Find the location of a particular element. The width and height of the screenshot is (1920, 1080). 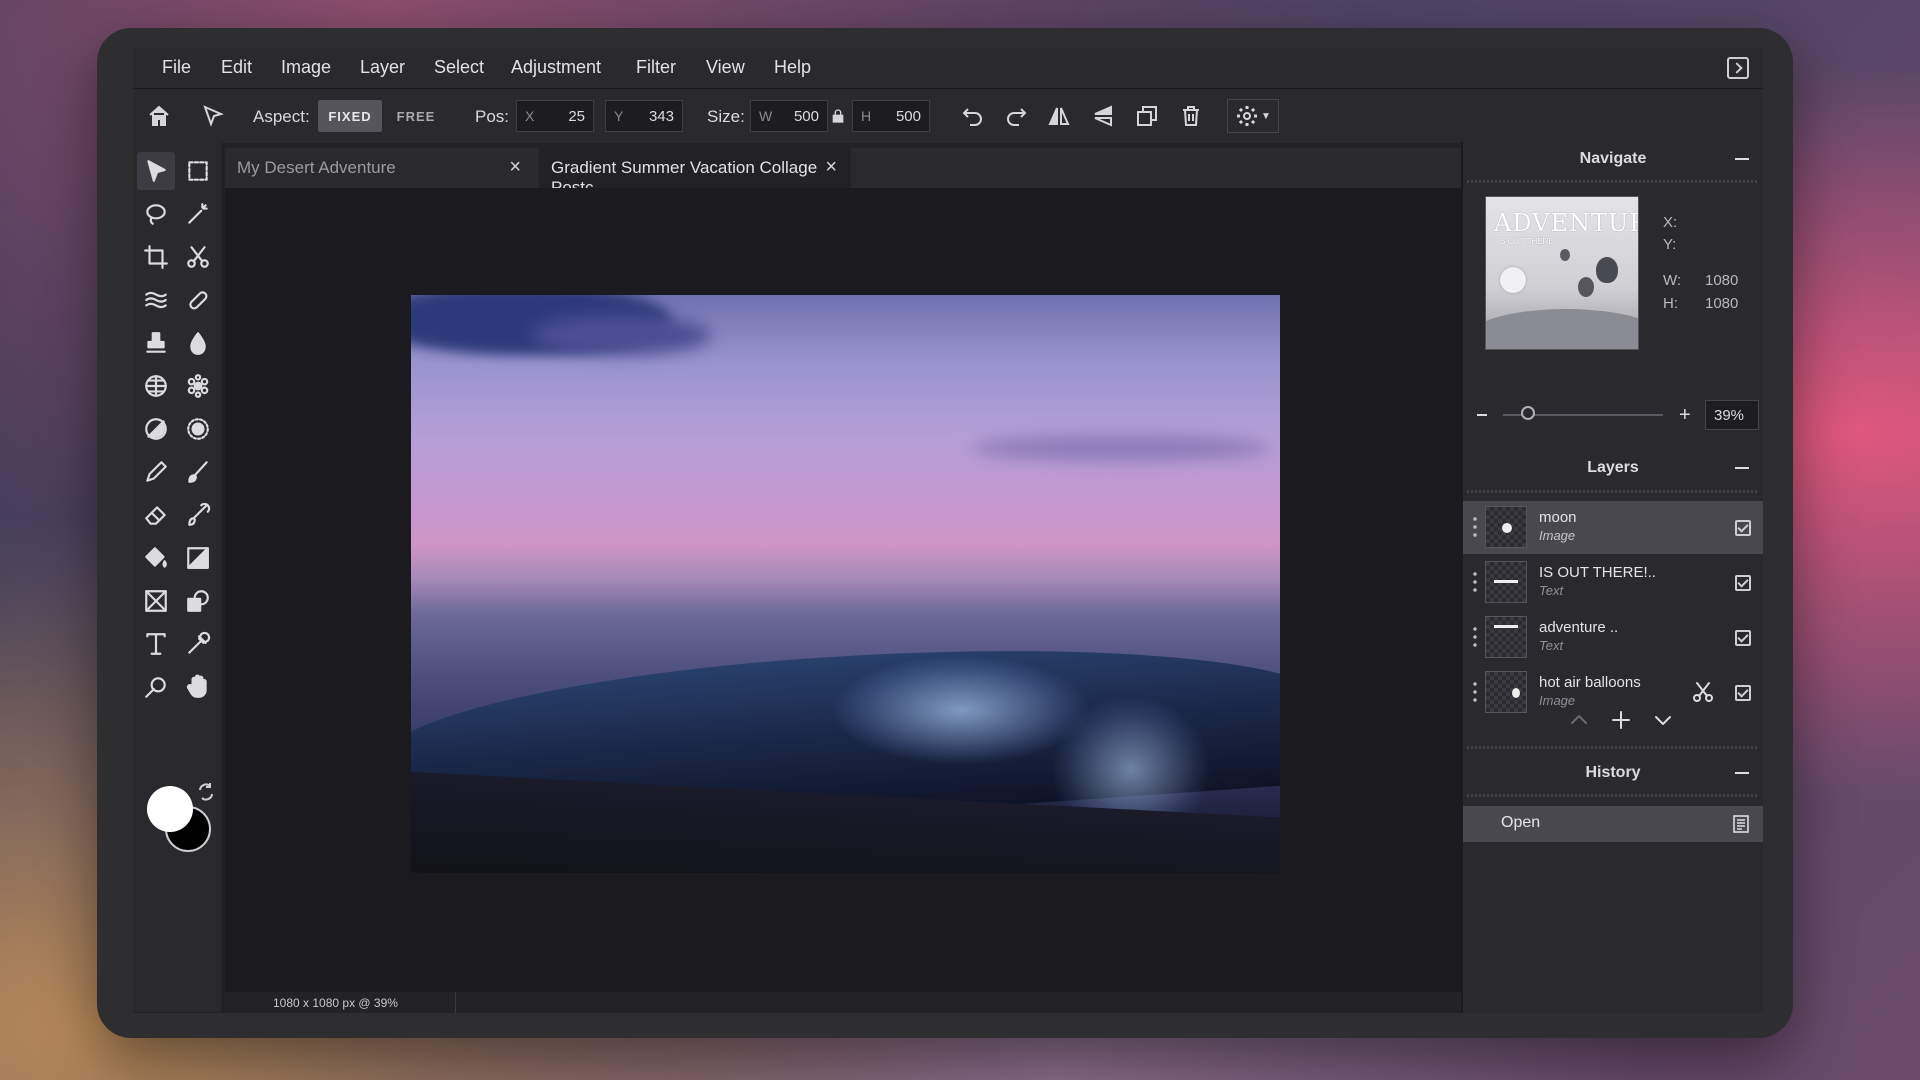

sponge-tool-icon is located at coordinates (156, 386).